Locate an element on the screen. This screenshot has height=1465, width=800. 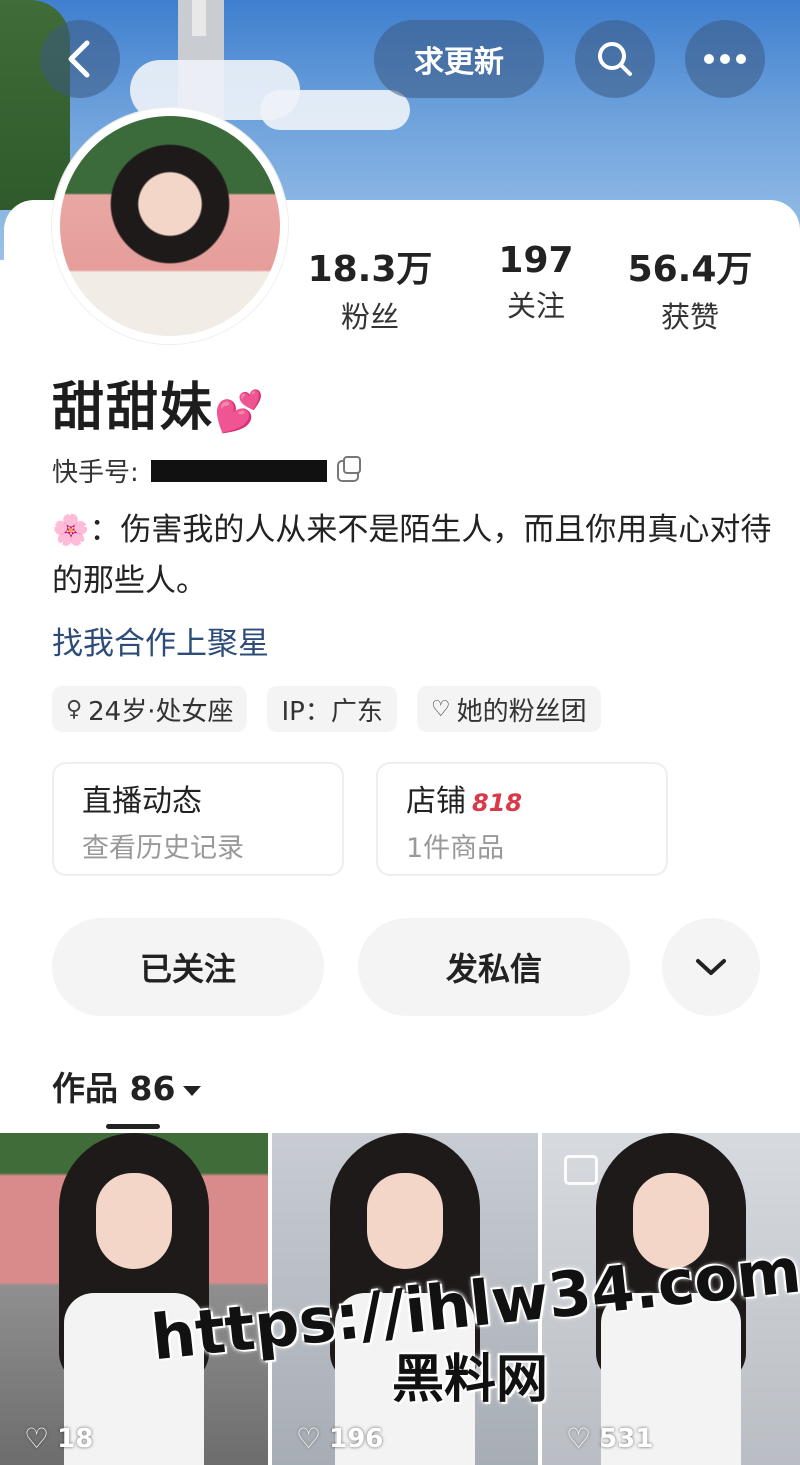
like-count: ♡ 531 is located at coordinates (609, 1438).